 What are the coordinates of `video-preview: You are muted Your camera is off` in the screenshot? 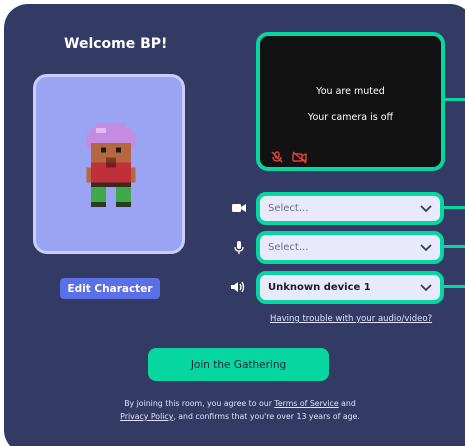 It's located at (350, 101).